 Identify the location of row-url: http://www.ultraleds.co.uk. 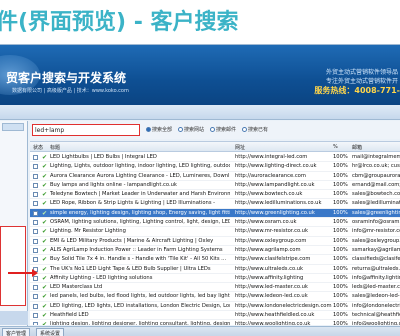
(284, 269).